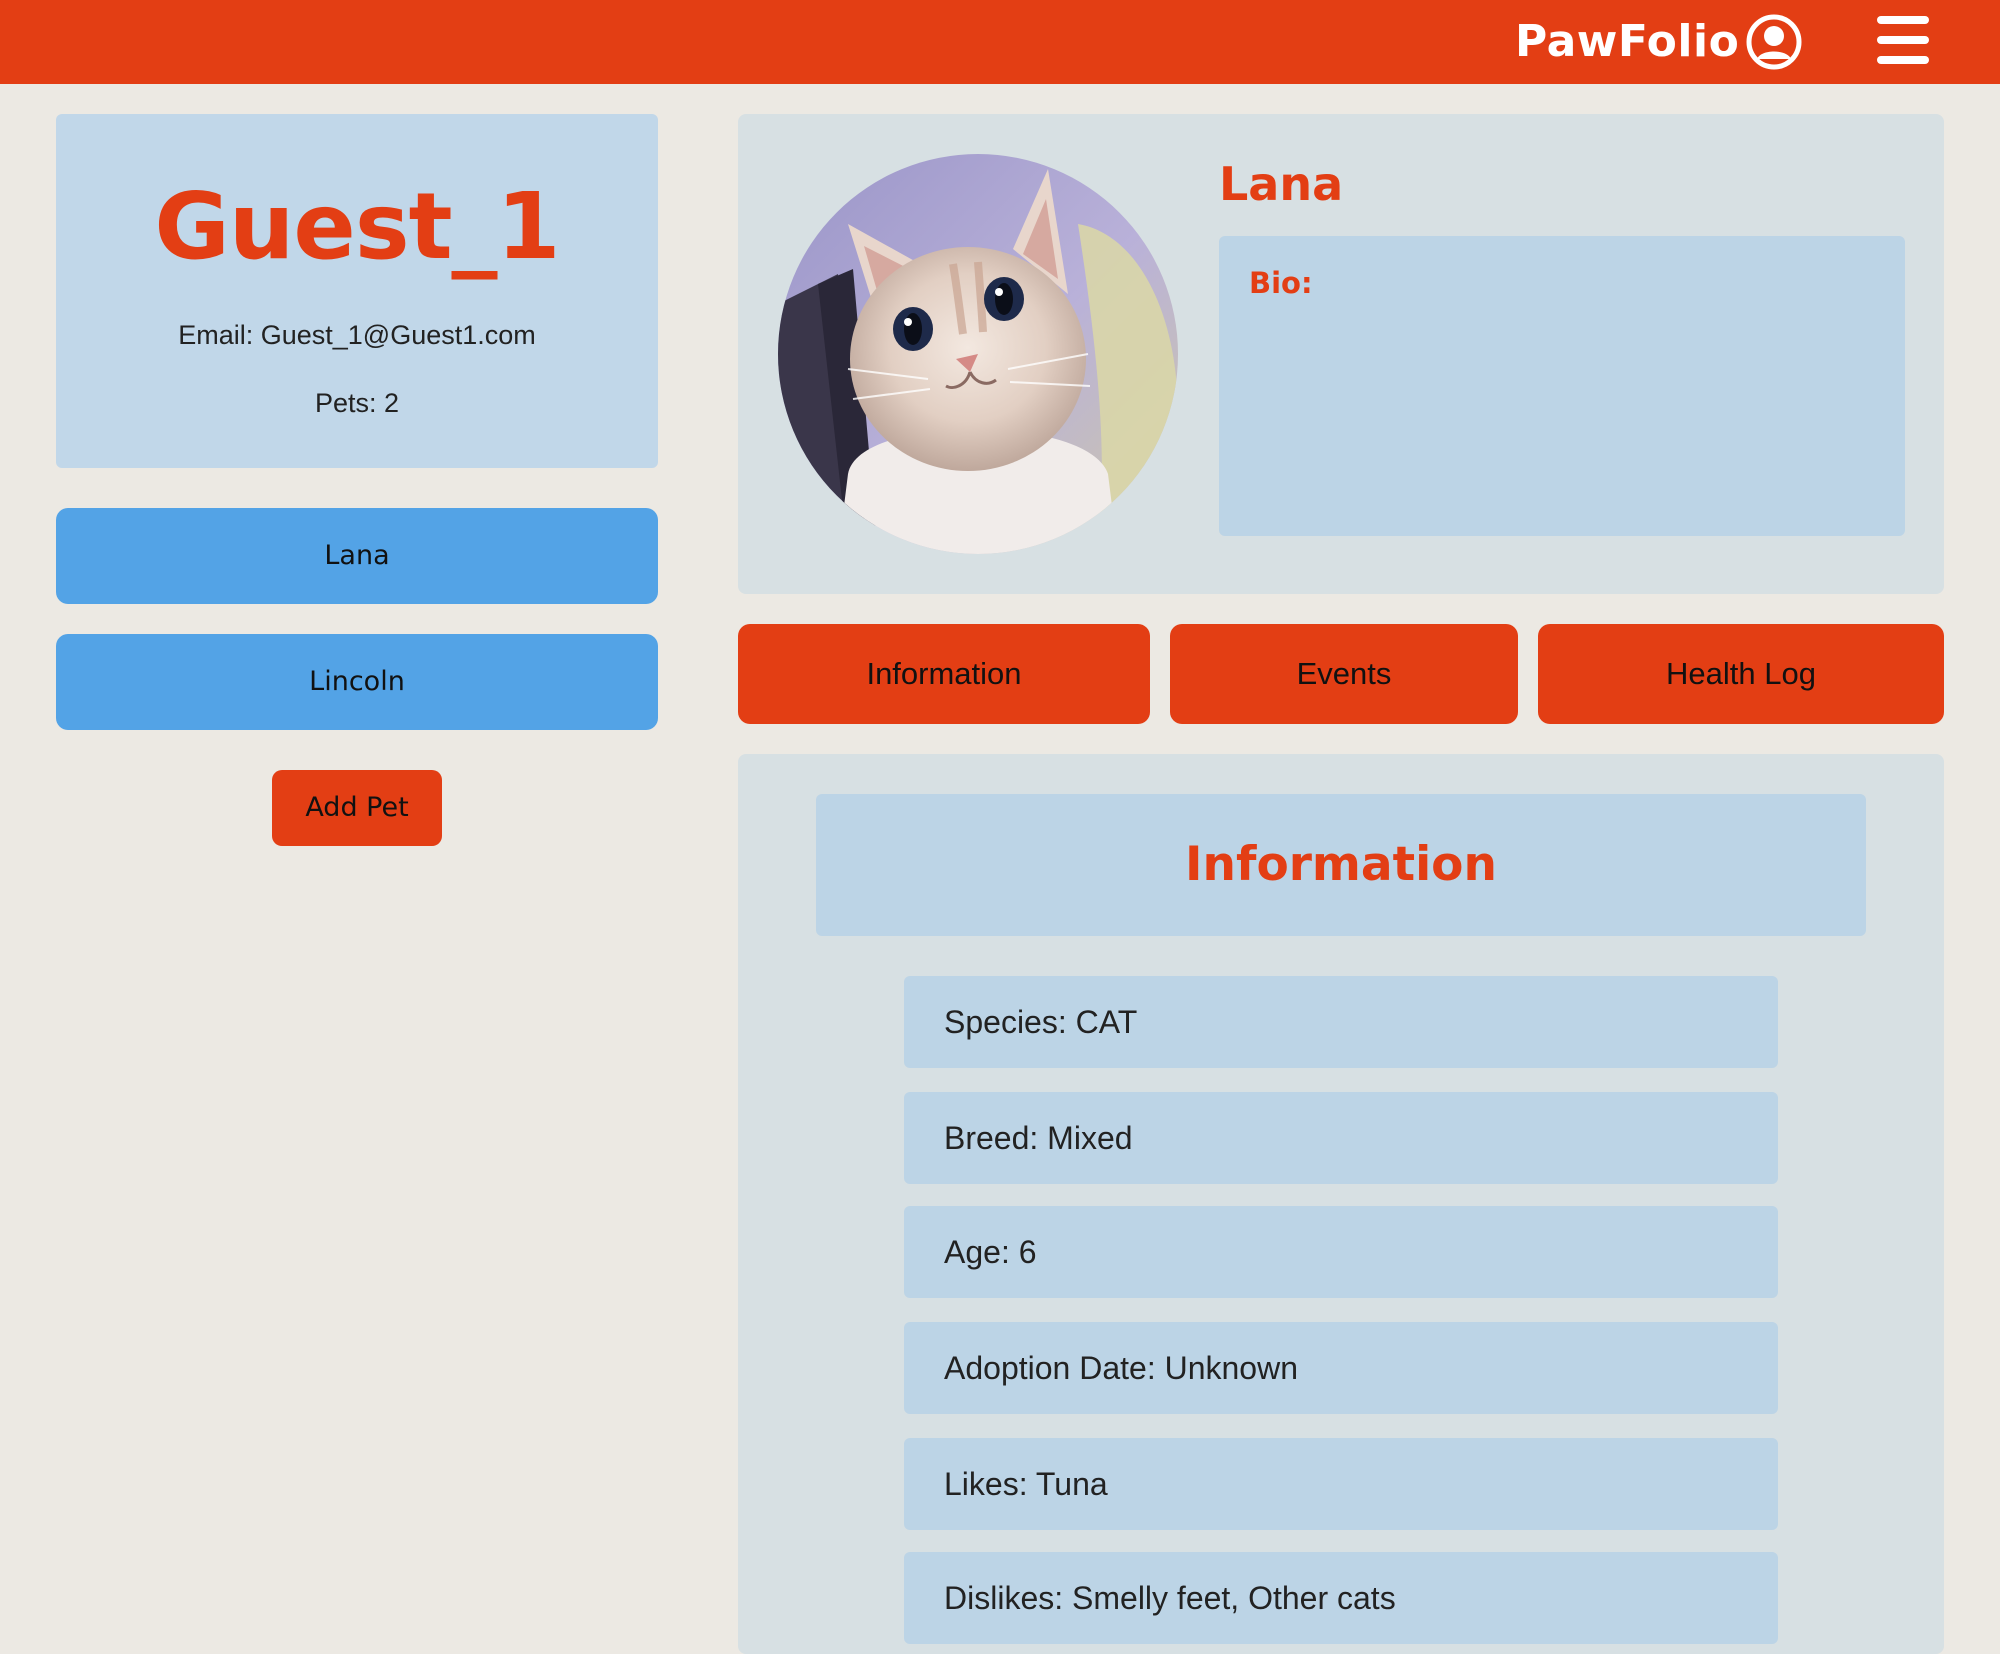 This screenshot has width=2000, height=1654. I want to click on user-name: Guest_1, so click(357, 226).